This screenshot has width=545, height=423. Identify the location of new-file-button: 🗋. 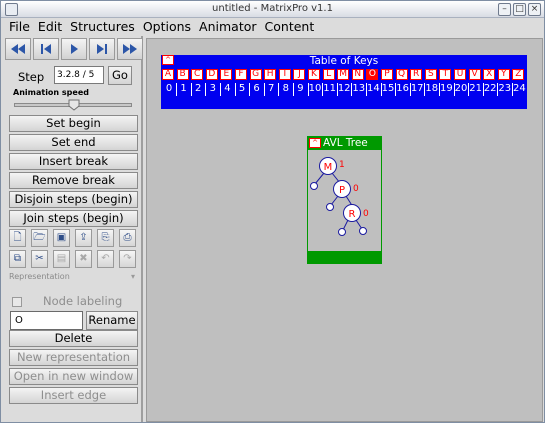
(17, 238).